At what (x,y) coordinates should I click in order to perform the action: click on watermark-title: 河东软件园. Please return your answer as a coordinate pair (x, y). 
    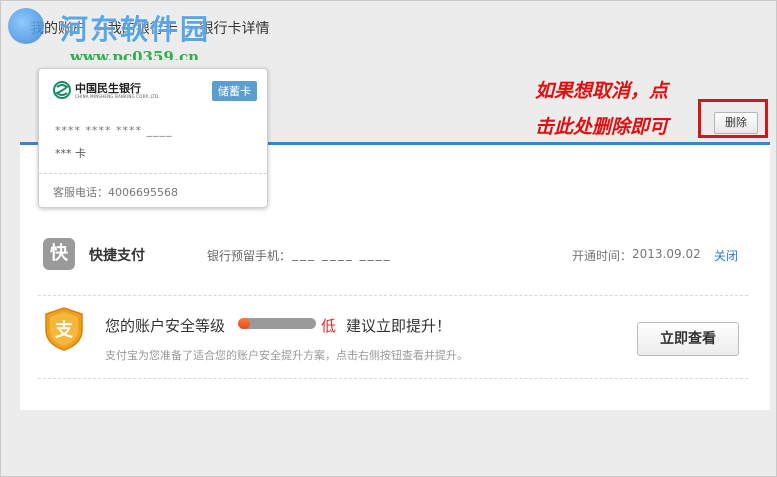
    Looking at the image, I should click on (135, 29).